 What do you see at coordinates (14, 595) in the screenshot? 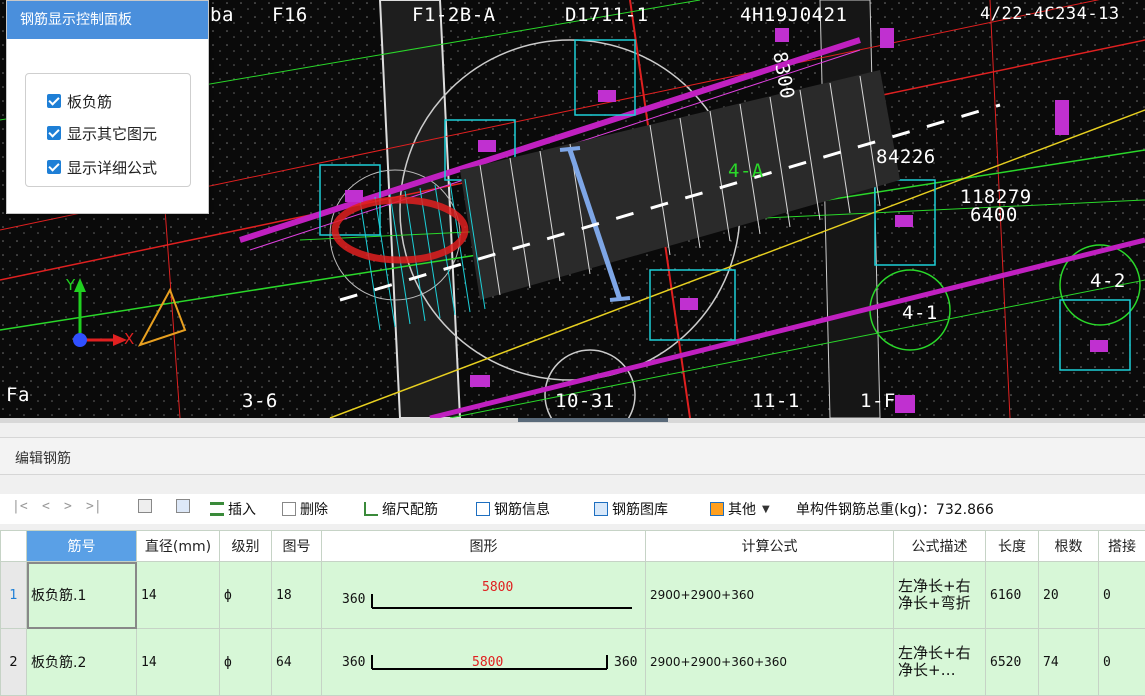
I see `row-number: 1` at bounding box center [14, 595].